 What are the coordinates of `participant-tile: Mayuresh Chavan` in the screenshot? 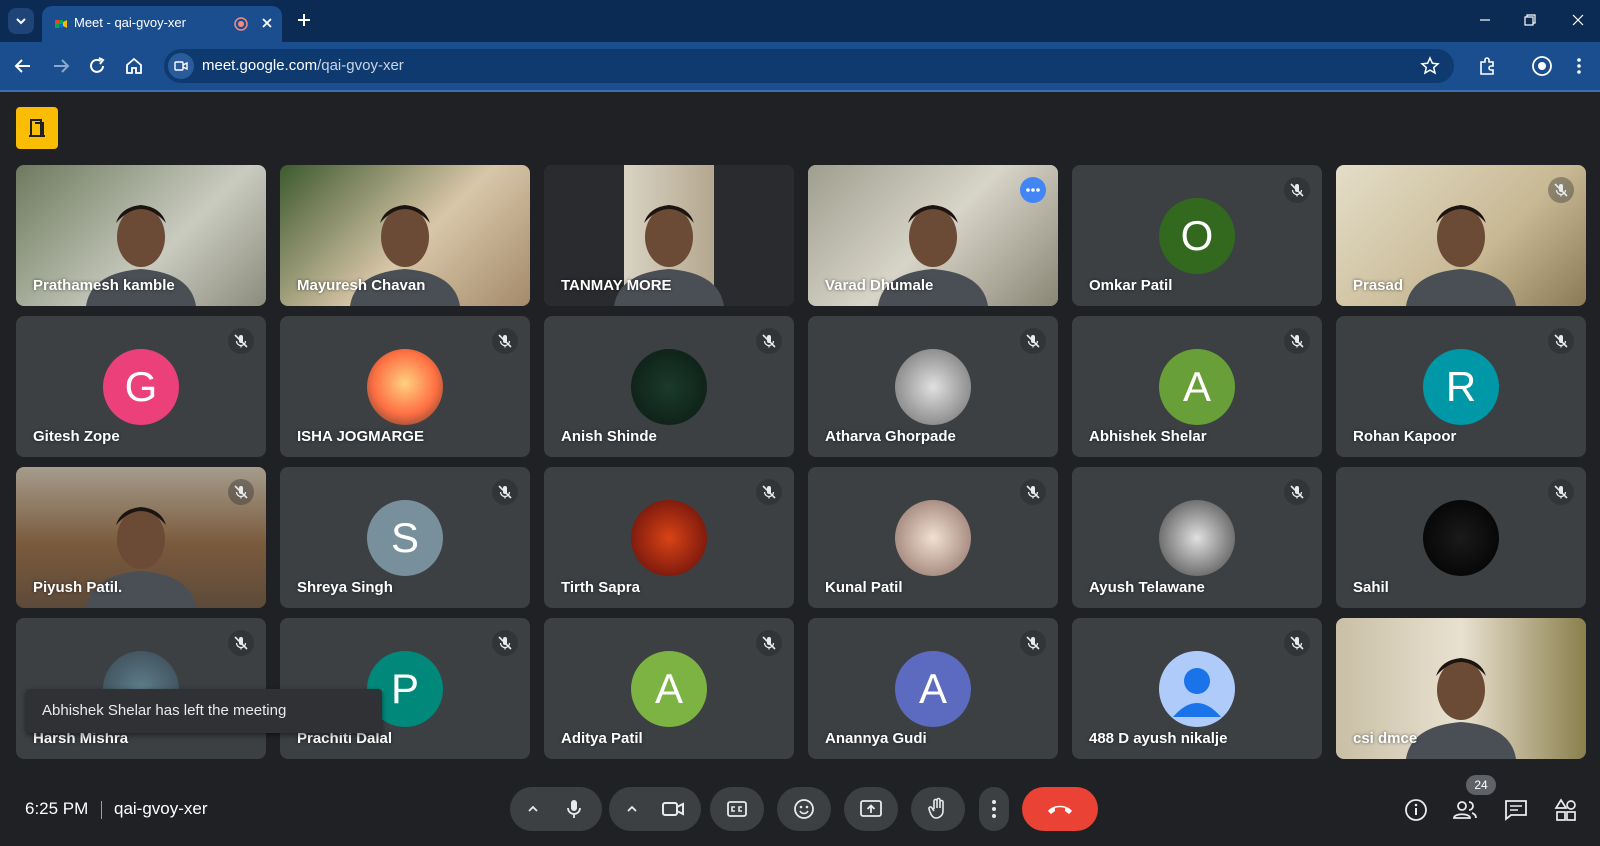 It's located at (405, 235).